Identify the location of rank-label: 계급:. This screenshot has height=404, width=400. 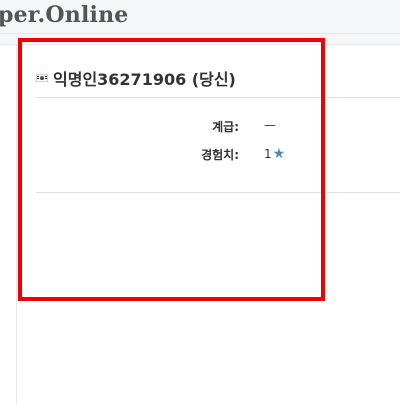
(225, 127).